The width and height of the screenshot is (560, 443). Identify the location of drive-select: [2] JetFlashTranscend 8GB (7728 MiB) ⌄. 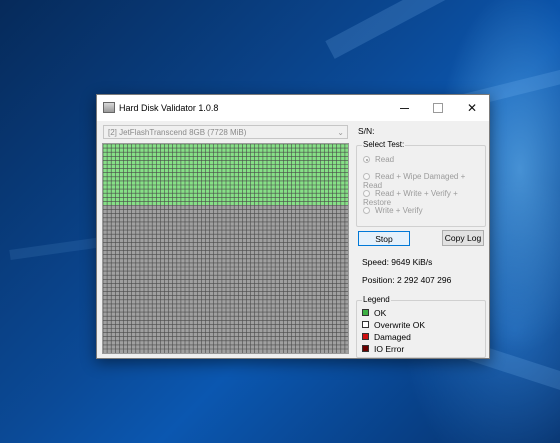
(225, 132).